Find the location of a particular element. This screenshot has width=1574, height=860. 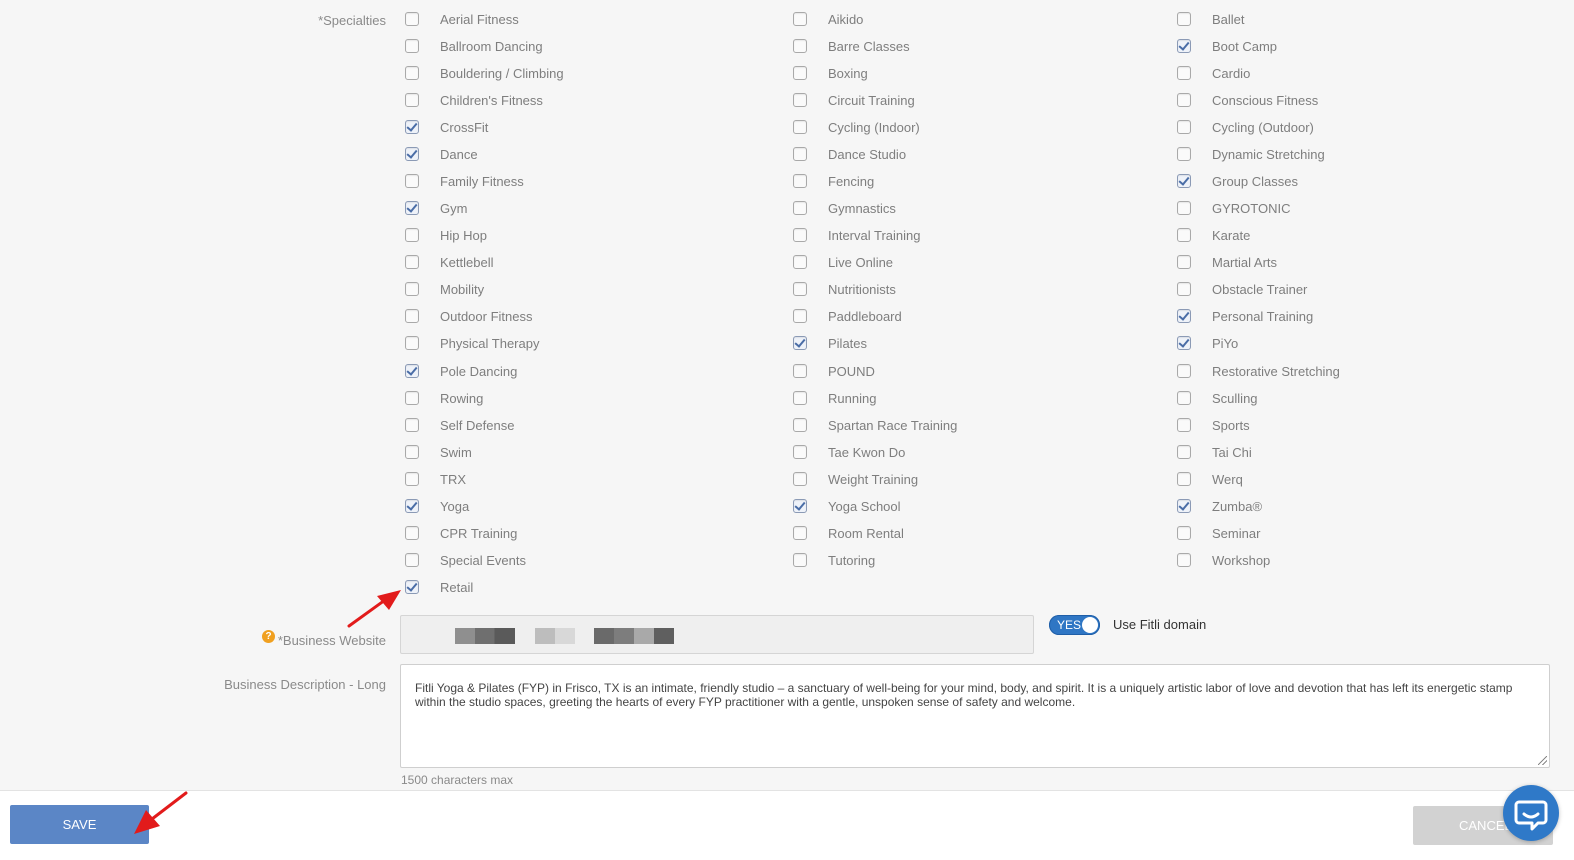

specialty-item: Paddleboard is located at coordinates (847, 316).